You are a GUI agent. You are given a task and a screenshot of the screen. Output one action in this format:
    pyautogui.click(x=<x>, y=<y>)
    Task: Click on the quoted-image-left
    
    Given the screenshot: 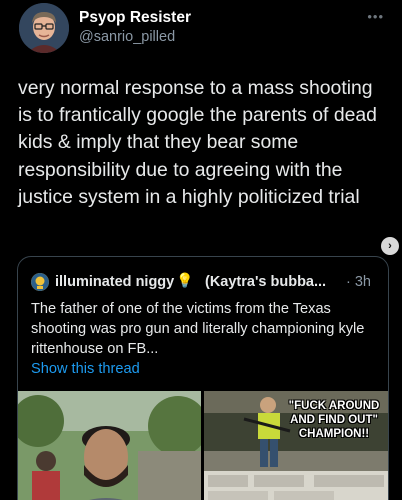 What is the action you would take?
    pyautogui.click(x=109, y=445)
    